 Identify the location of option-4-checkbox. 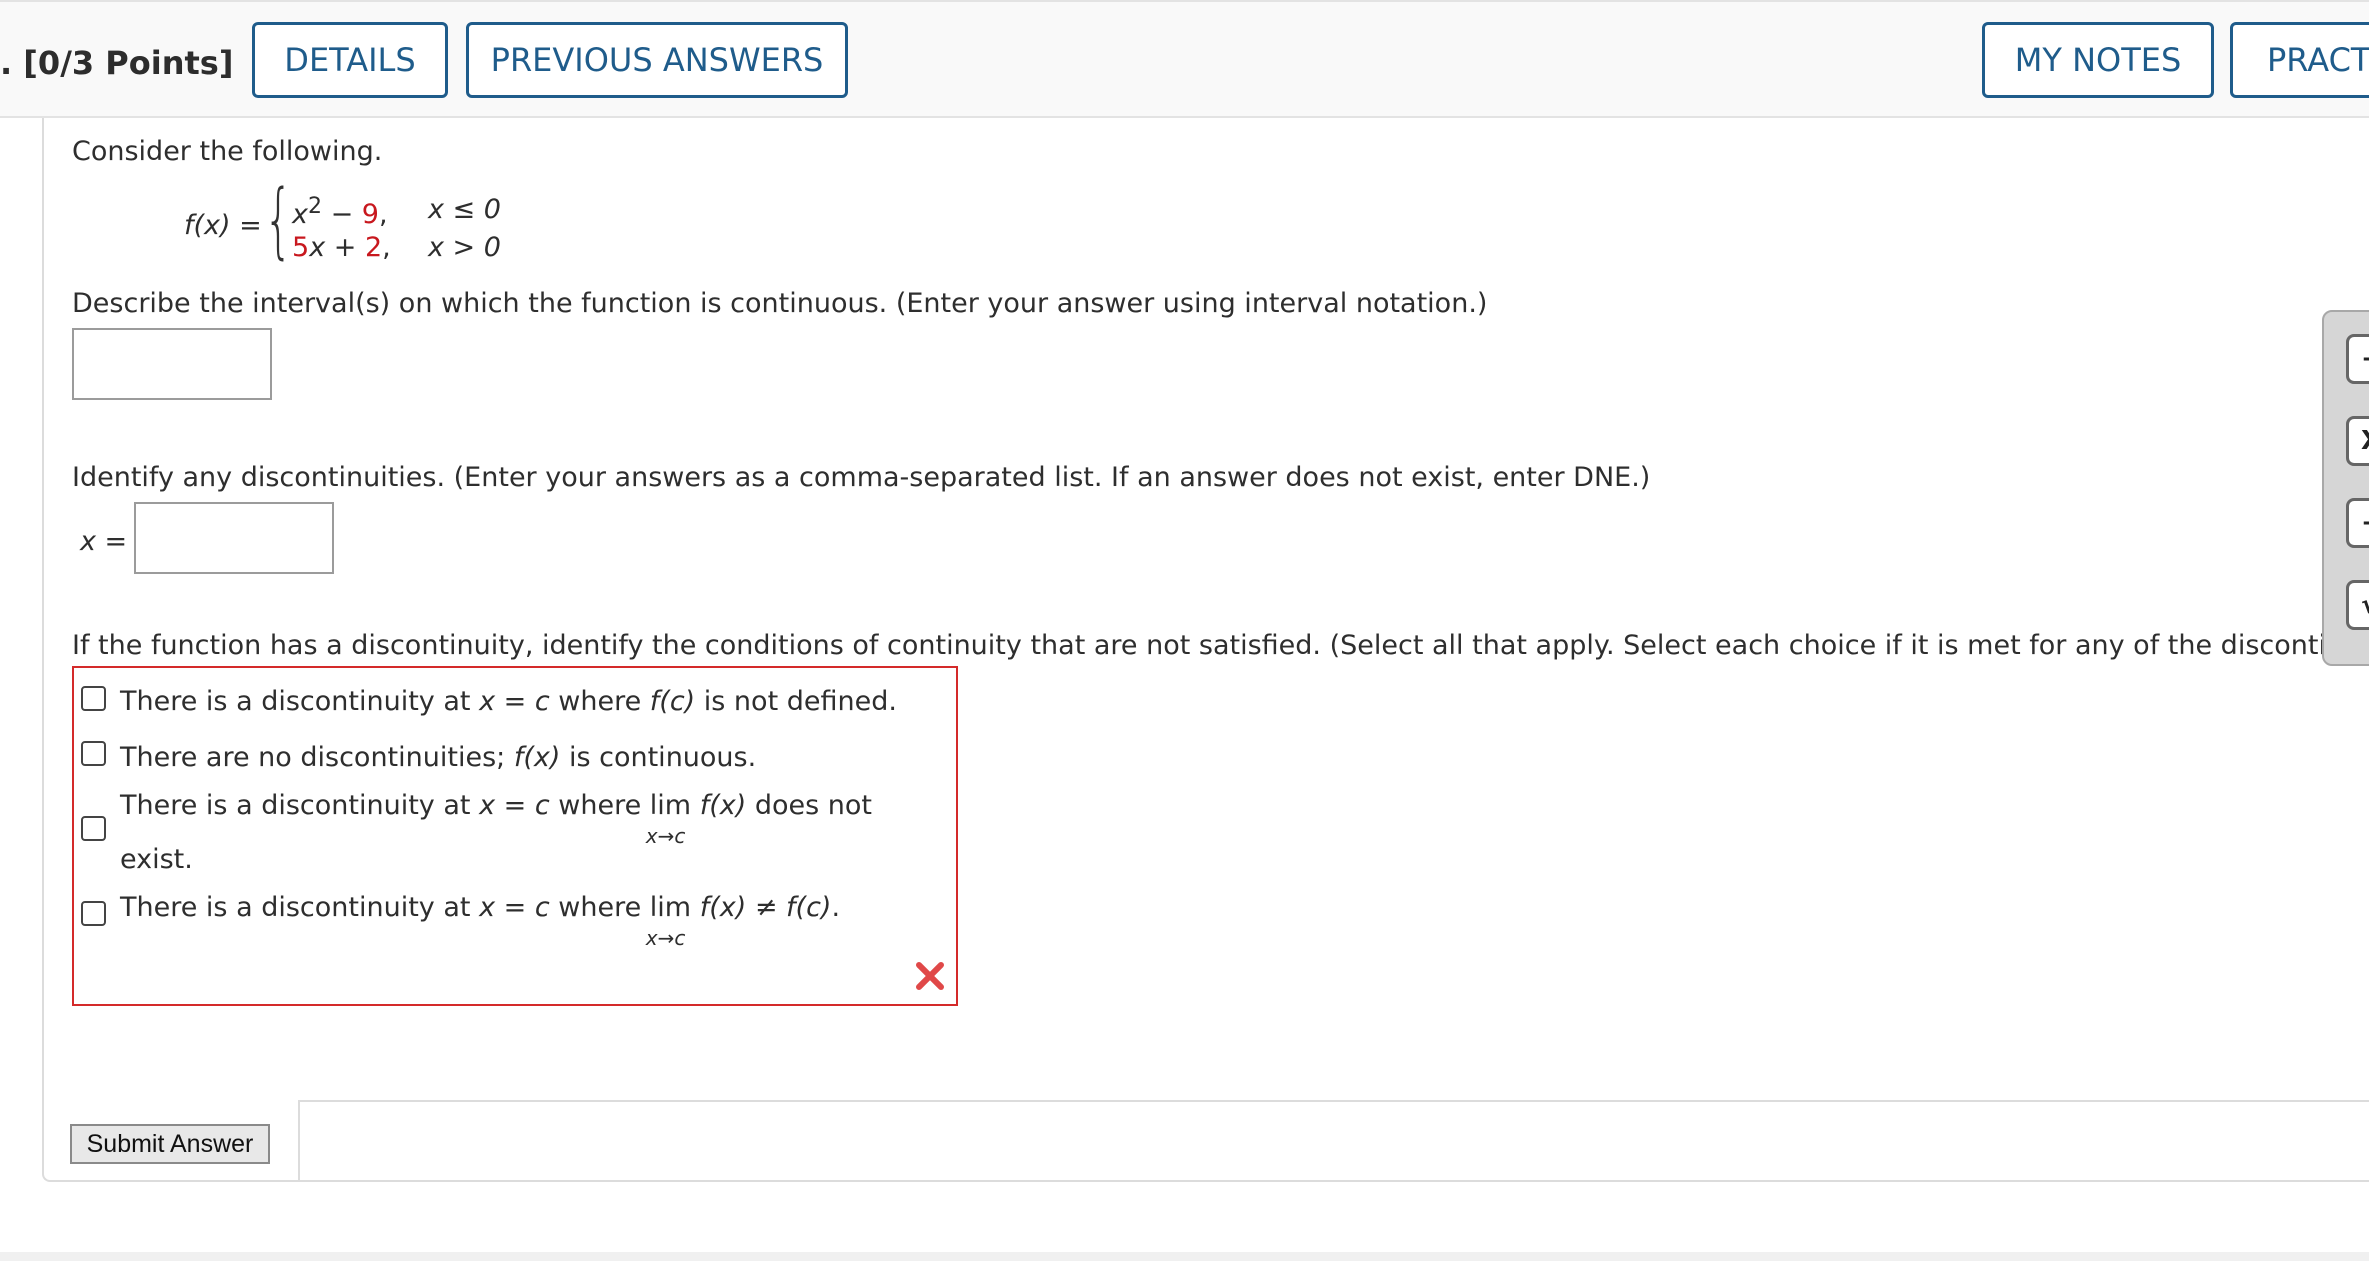
(93, 913).